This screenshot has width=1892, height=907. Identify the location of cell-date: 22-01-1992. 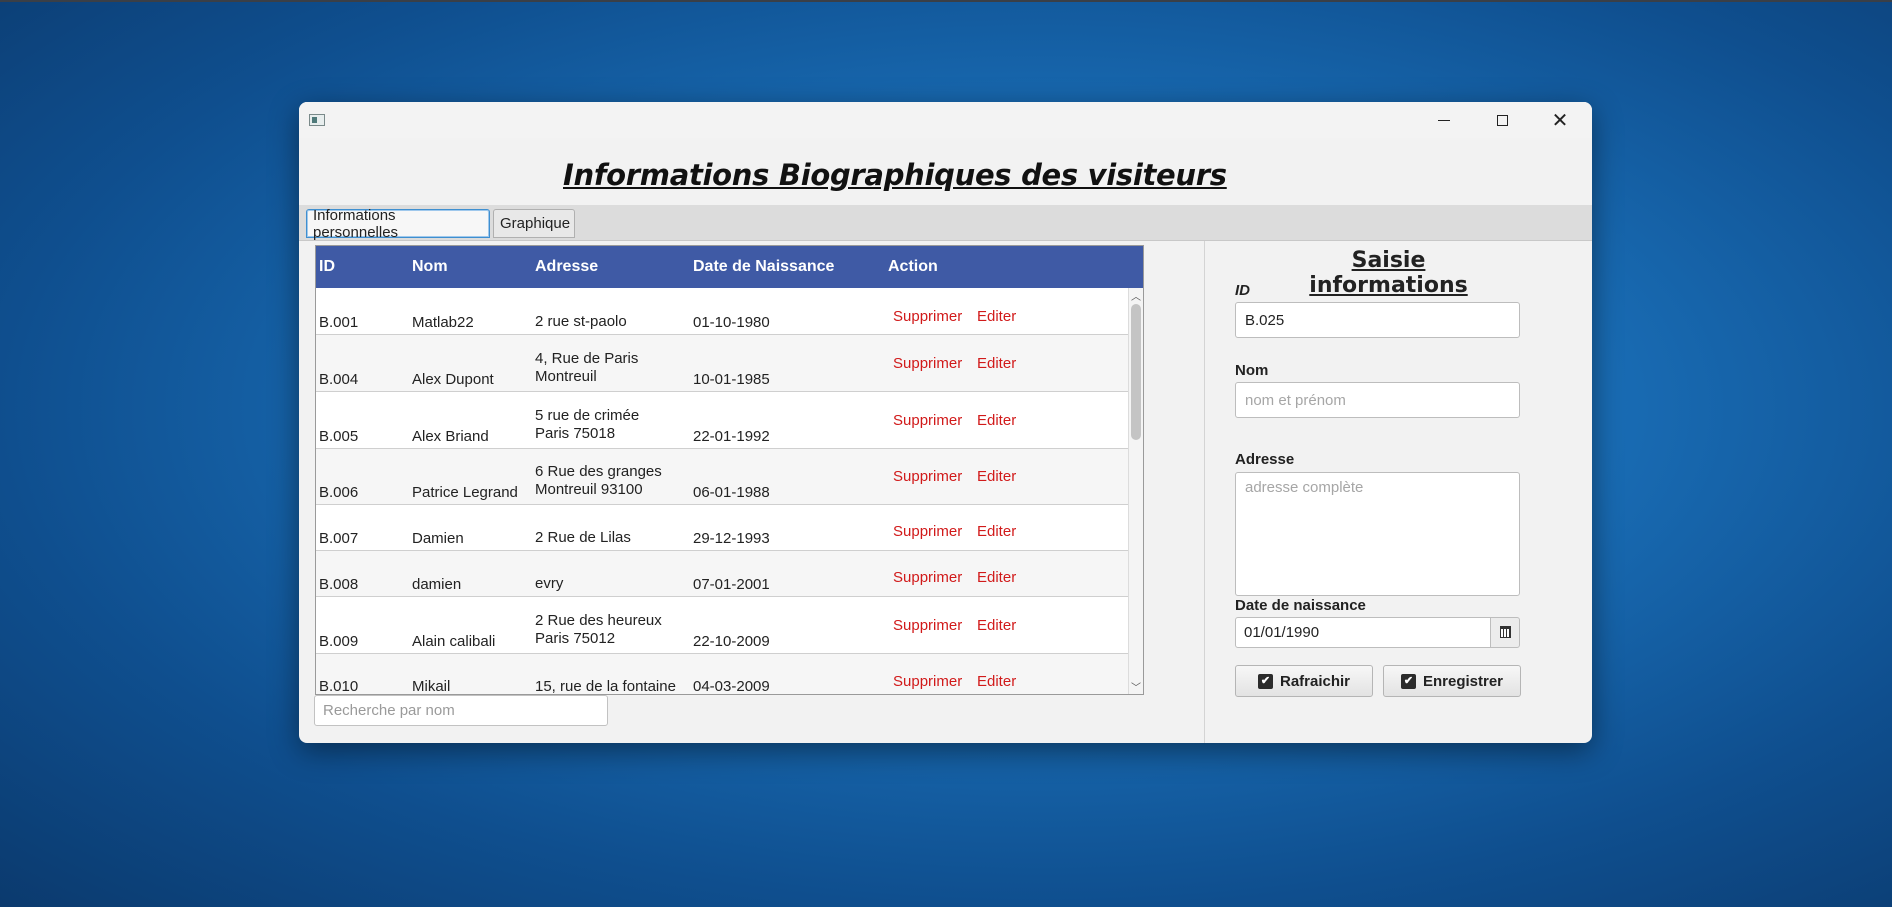
(731, 436).